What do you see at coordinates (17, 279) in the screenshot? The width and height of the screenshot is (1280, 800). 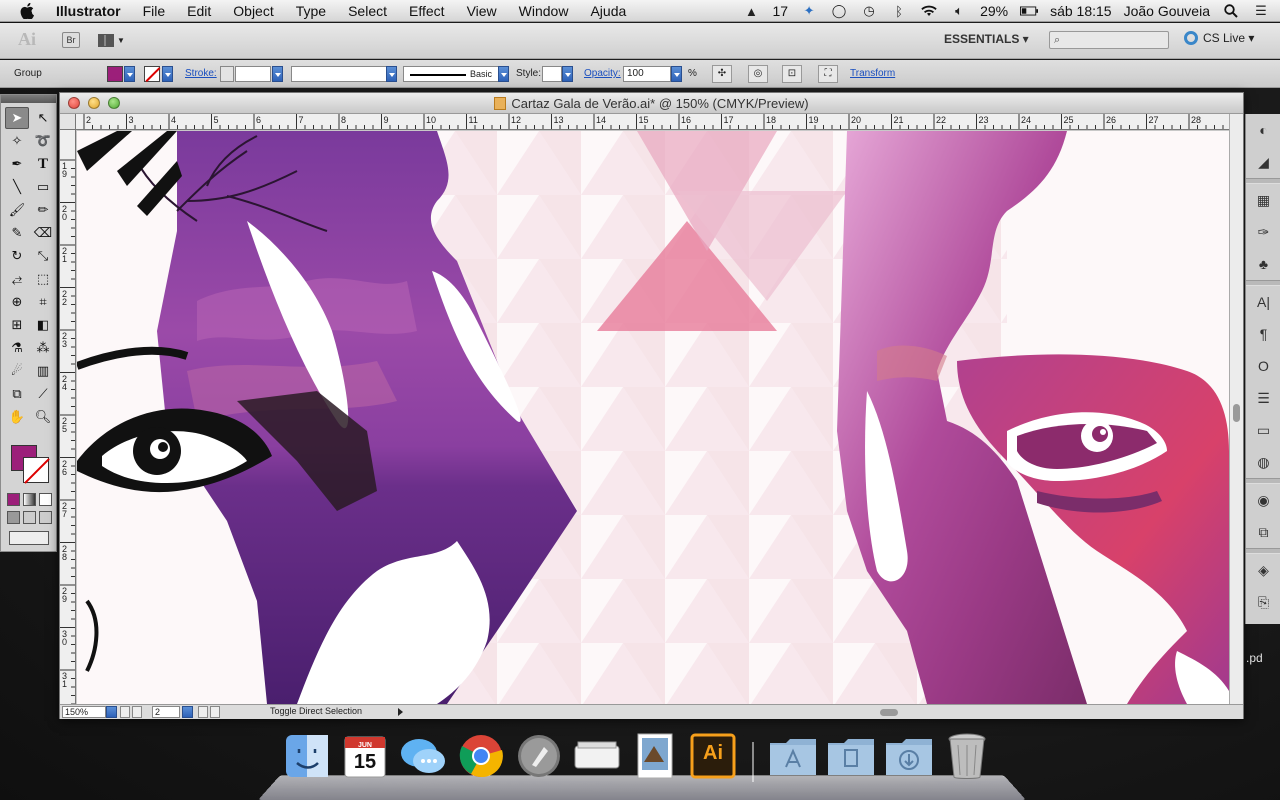 I see `width-tool-icon: ⥄` at bounding box center [17, 279].